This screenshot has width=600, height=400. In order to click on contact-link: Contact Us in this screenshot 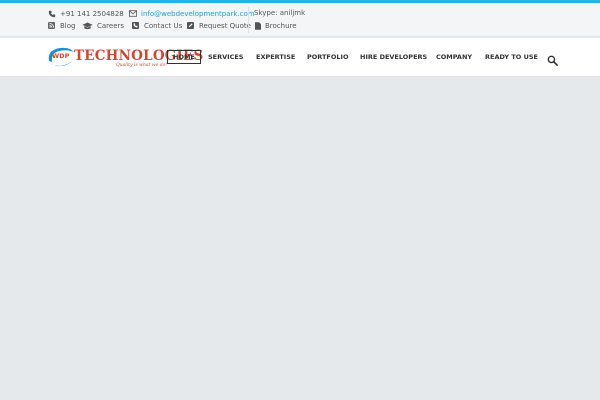, I will do `click(156, 25)`.